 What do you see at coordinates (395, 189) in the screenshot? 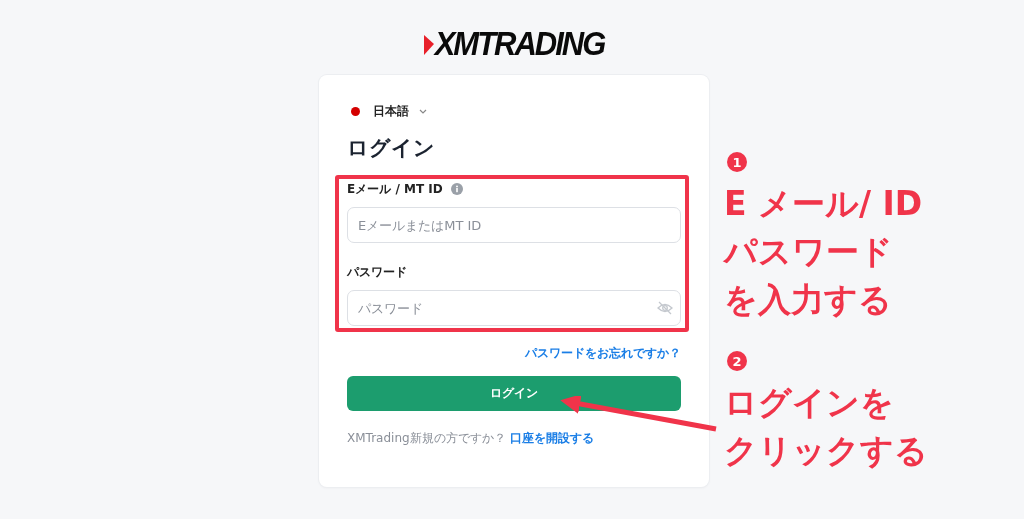
I see `field-label: Eメール / MT ID` at bounding box center [395, 189].